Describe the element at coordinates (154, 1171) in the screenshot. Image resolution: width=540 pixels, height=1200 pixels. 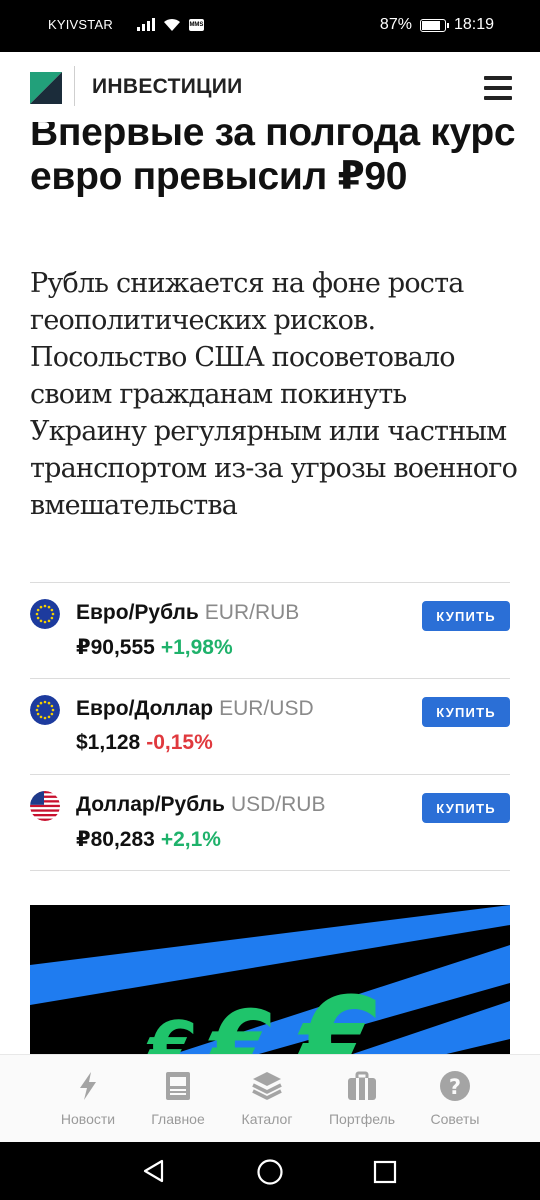
I see `back-icon` at that location.